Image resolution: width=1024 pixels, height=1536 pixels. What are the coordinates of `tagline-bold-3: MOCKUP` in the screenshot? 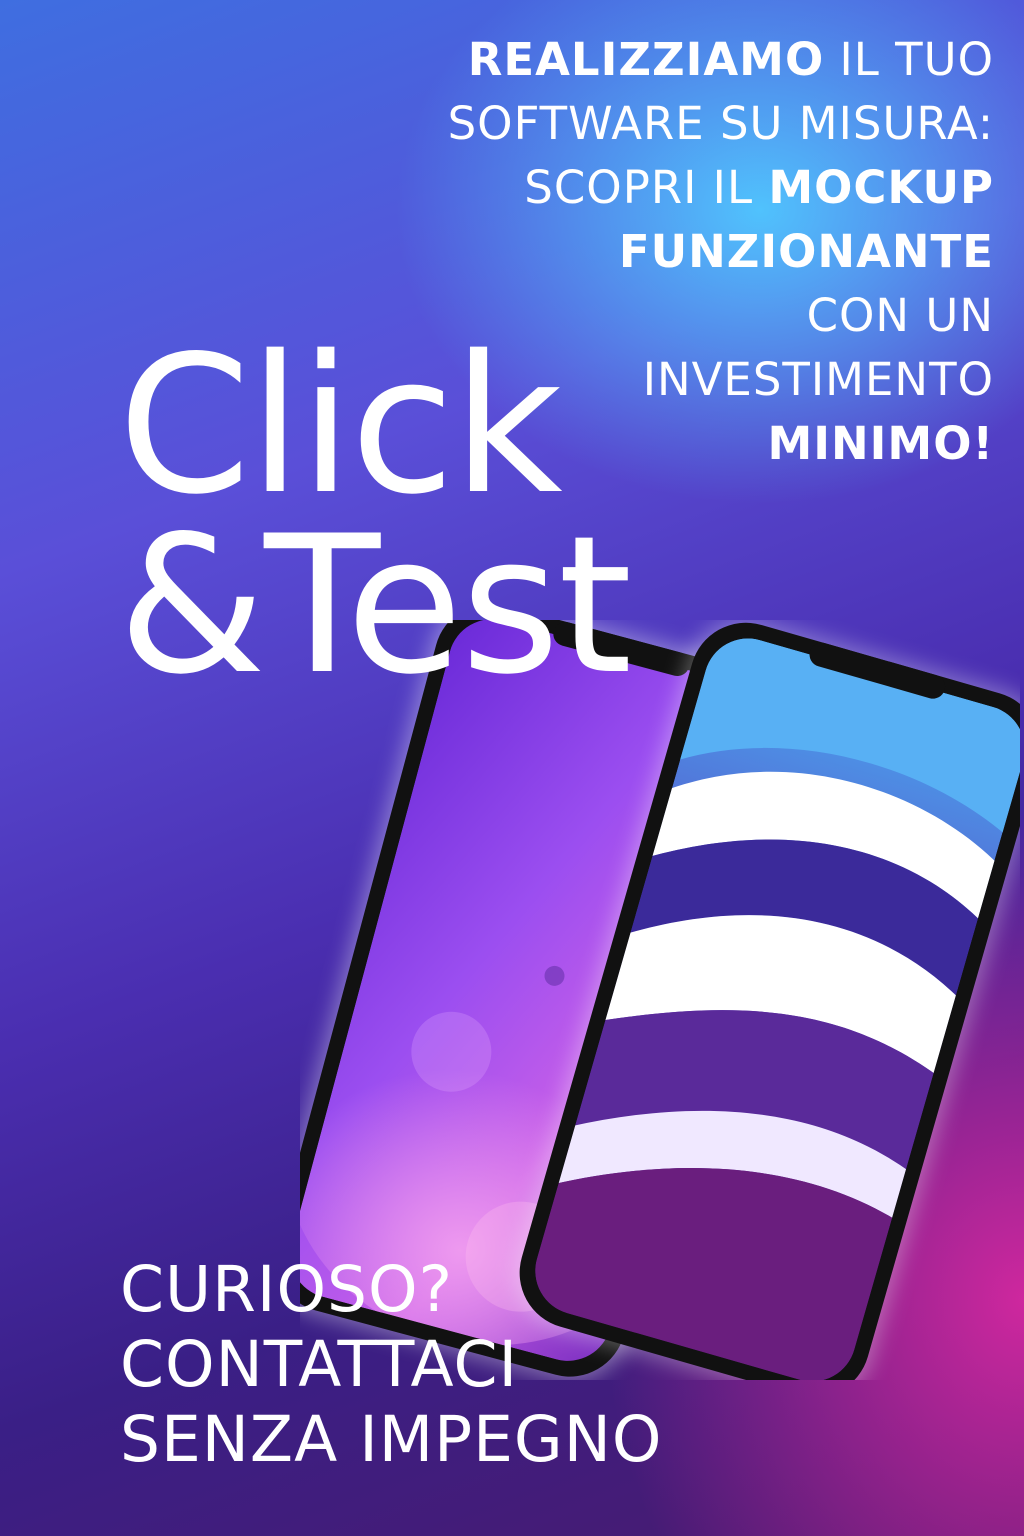 It's located at (881, 187).